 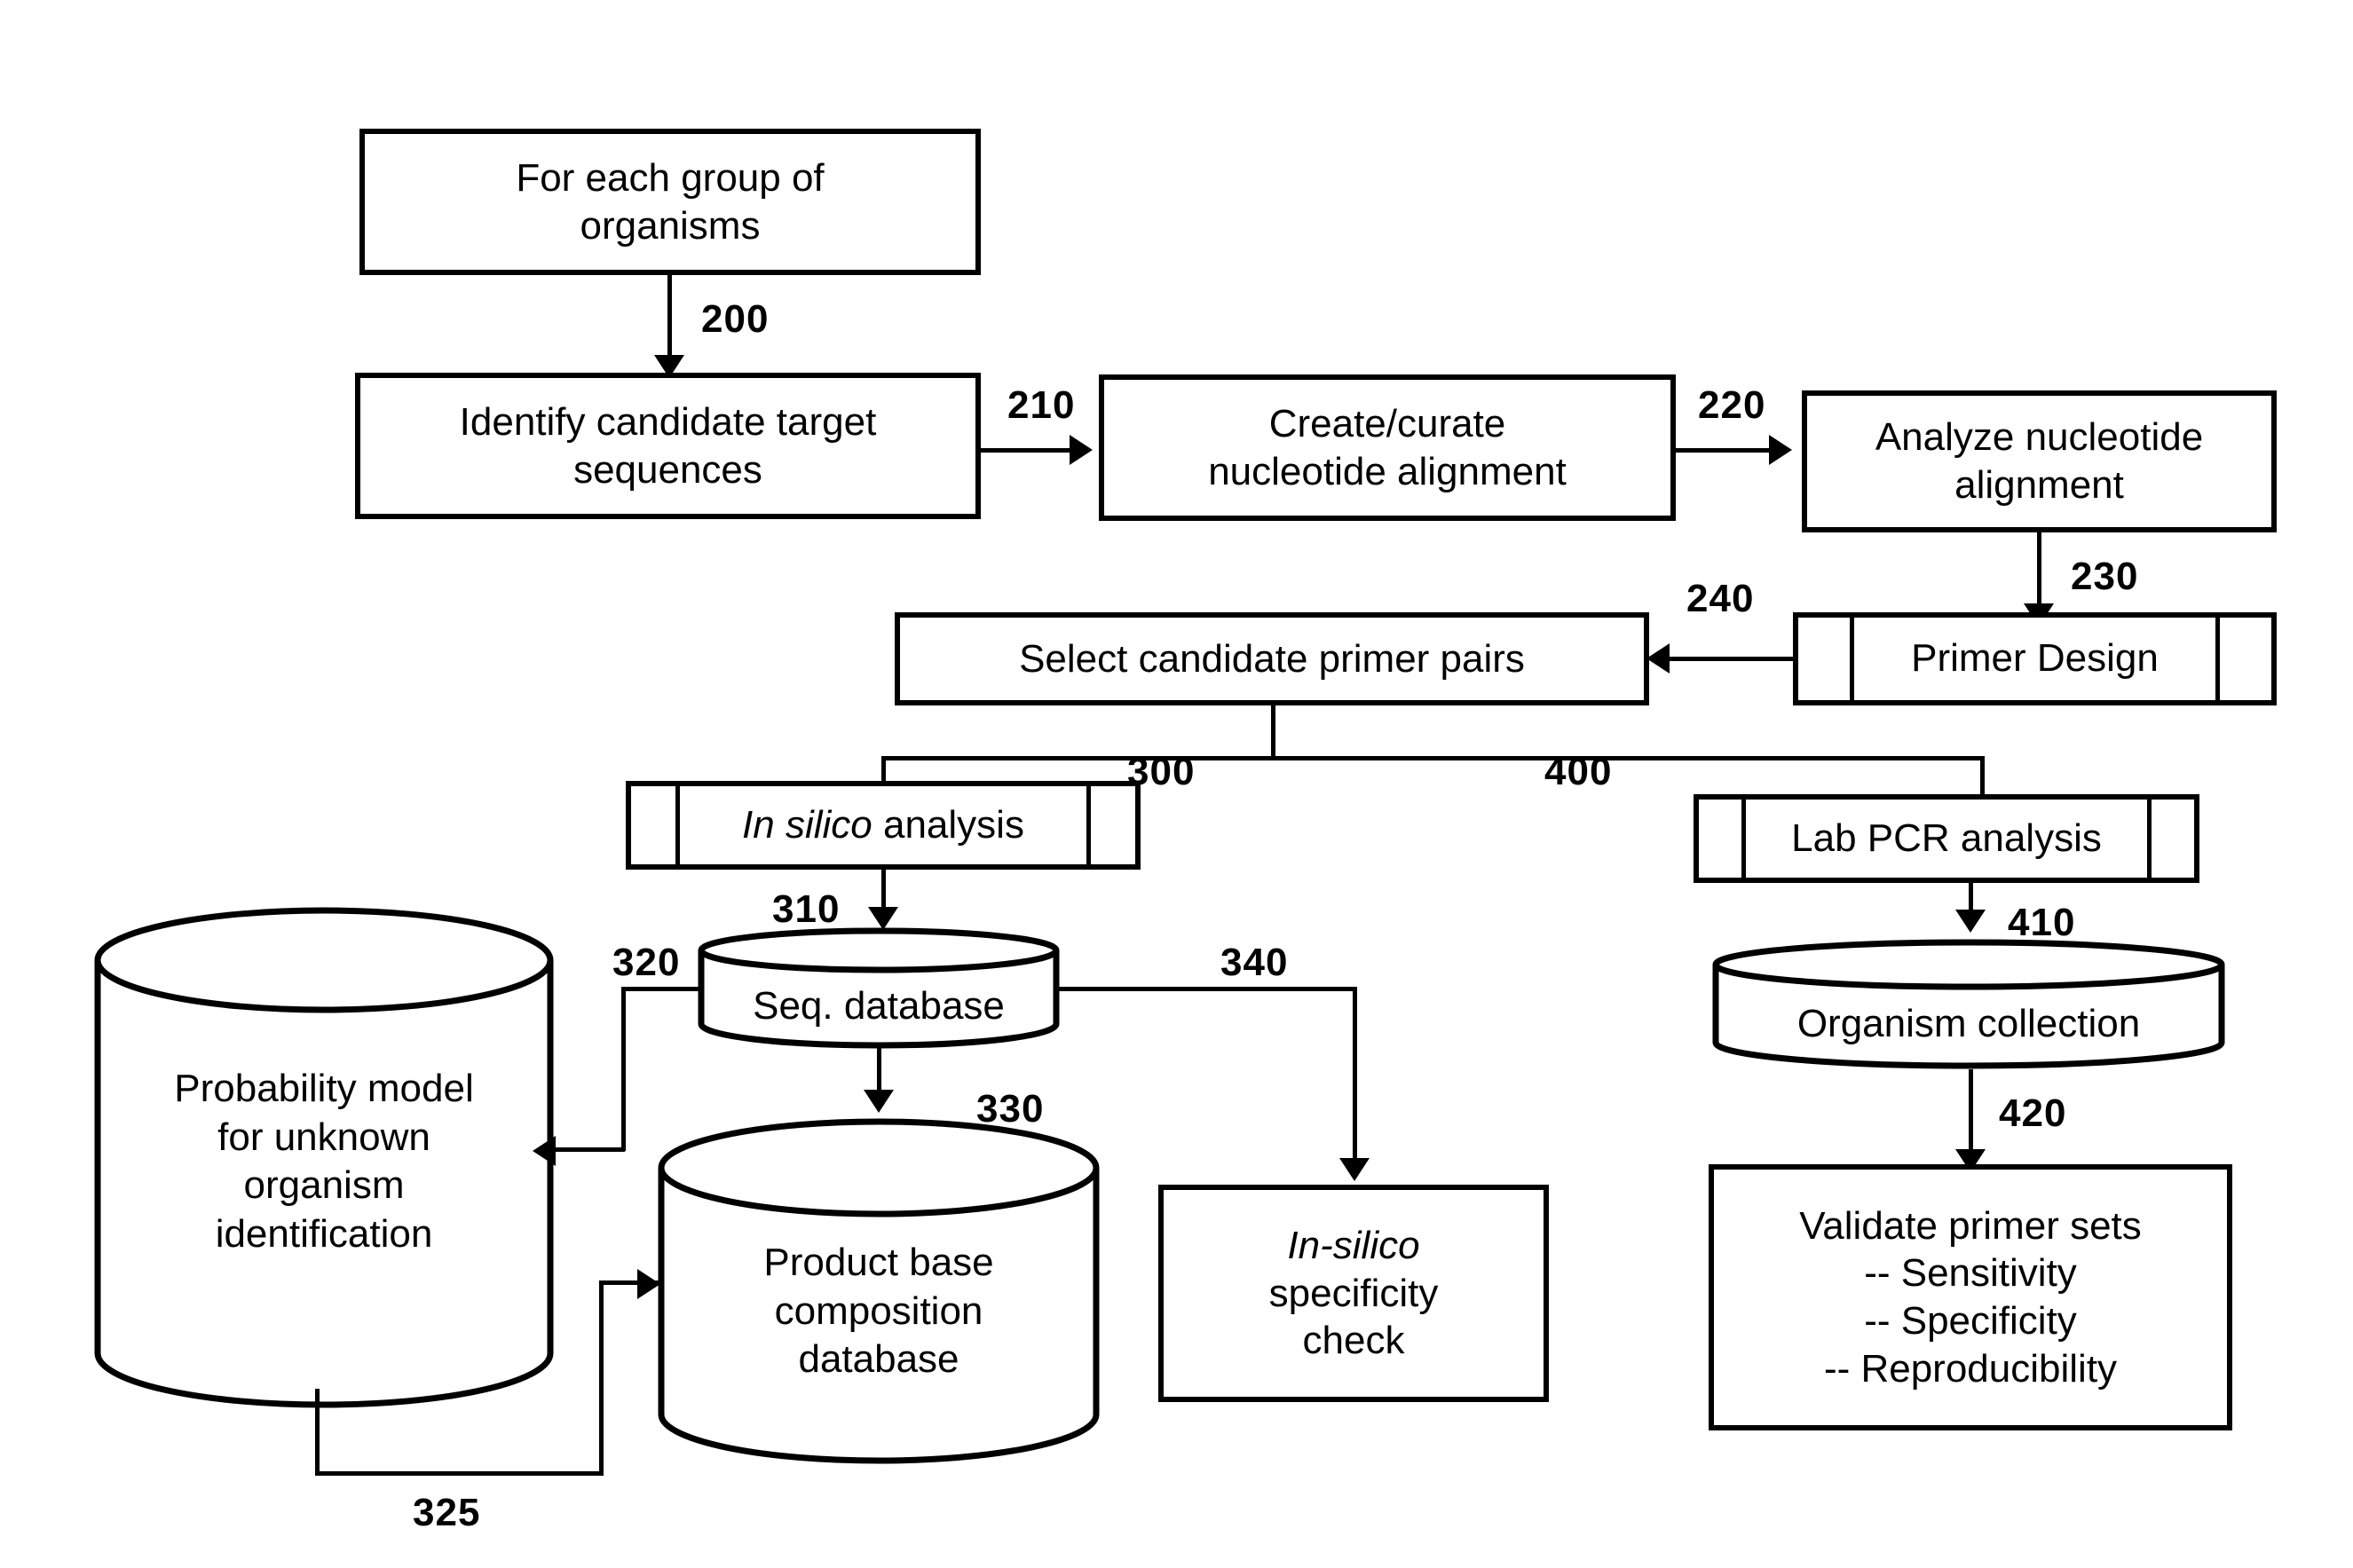 What do you see at coordinates (1970, 1225) in the screenshot?
I see `node-validate-title: Validate primer sets` at bounding box center [1970, 1225].